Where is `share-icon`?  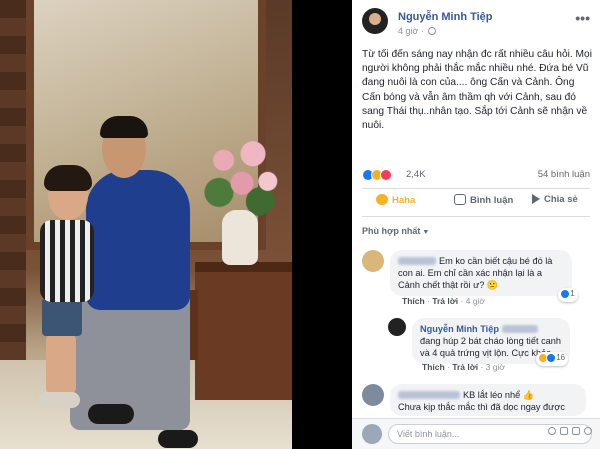 share-icon is located at coordinates (536, 199).